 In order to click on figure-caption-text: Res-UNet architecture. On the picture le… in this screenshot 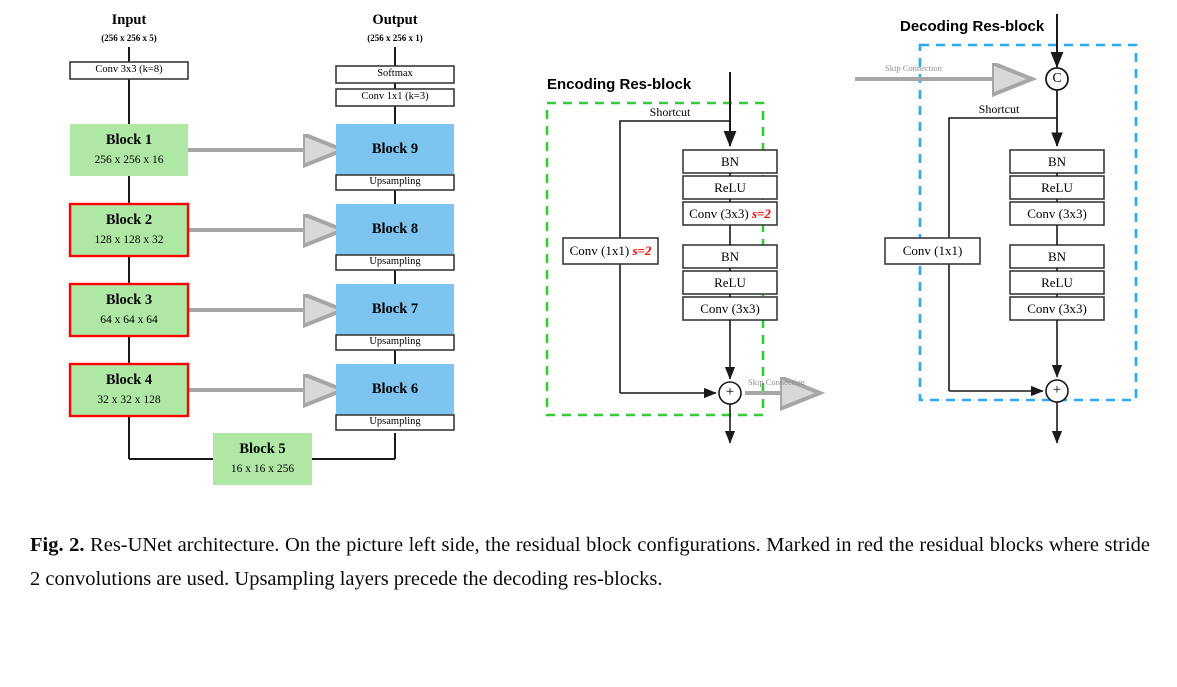, I will do `click(590, 562)`.